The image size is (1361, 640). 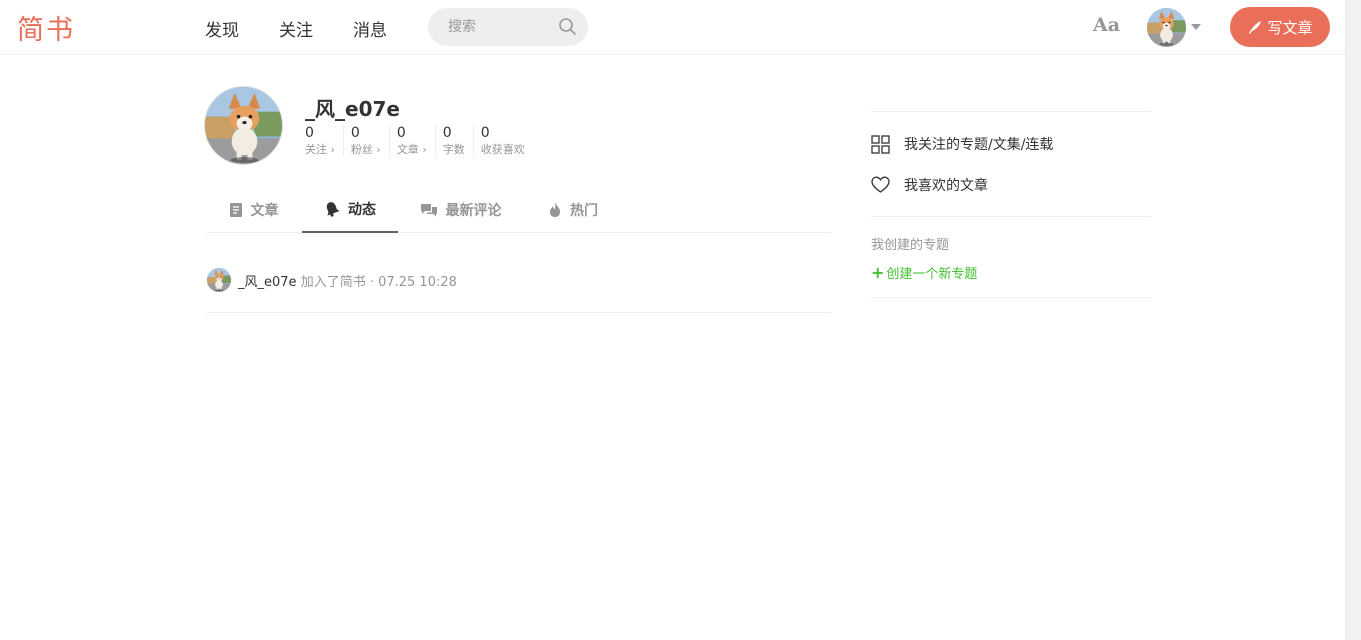 What do you see at coordinates (672, 27) in the screenshot?
I see `top-navbar: 简书 发现 关注 消息 Aa 写文章` at bounding box center [672, 27].